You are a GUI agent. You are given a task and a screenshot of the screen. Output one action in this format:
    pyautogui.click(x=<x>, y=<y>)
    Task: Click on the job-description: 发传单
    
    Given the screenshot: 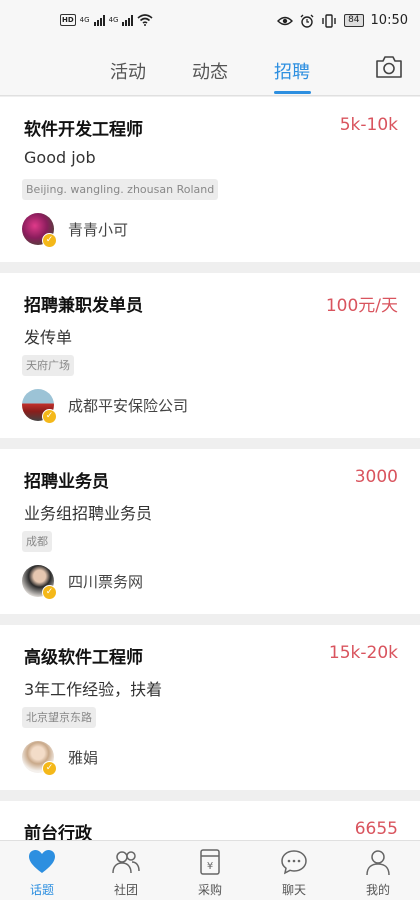 What is the action you would take?
    pyautogui.click(x=48, y=337)
    